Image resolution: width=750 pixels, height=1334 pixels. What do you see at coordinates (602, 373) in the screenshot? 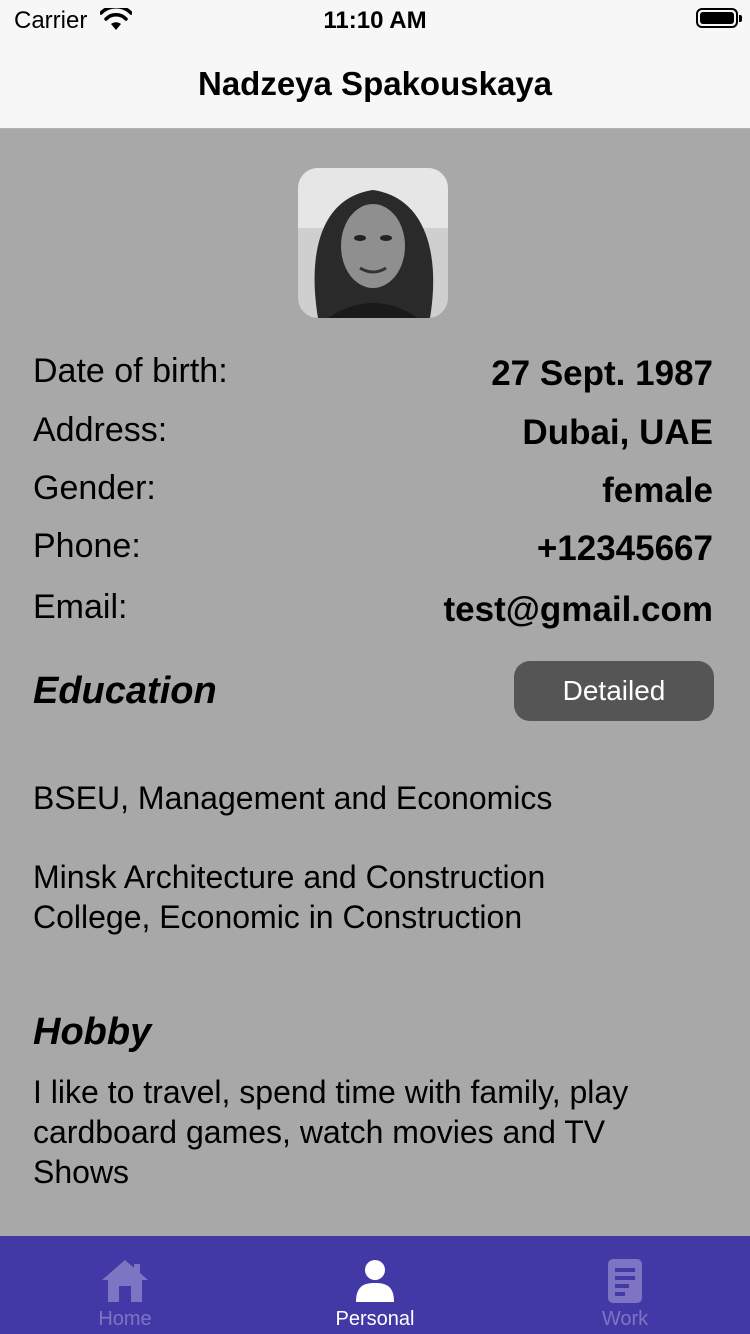
I see `date-of-birth-value: 27 Sept. 1987` at bounding box center [602, 373].